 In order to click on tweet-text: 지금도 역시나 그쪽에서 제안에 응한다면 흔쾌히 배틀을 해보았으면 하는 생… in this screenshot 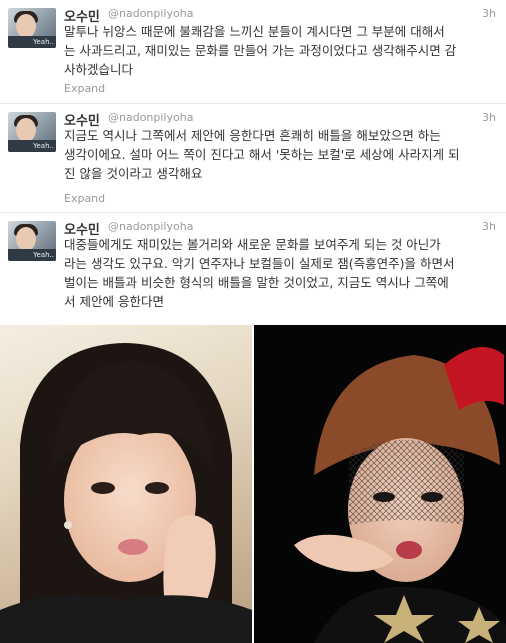, I will do `click(262, 154)`.